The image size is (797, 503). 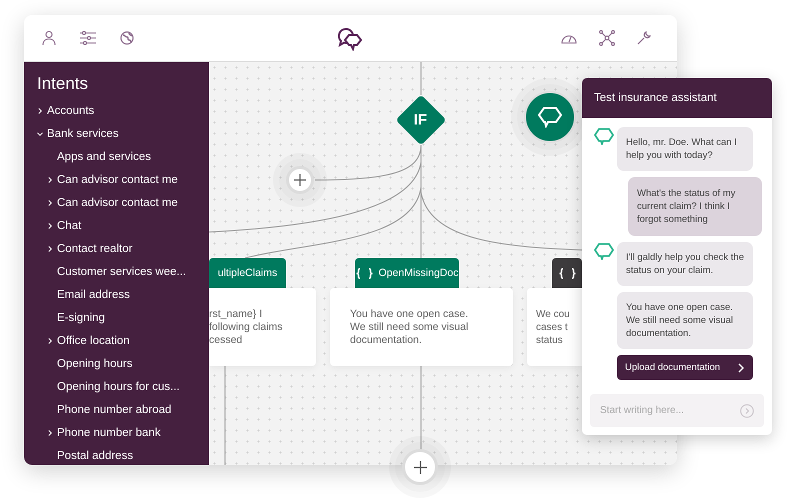 I want to click on chat-bubbles-logo-icon, so click(x=350, y=39).